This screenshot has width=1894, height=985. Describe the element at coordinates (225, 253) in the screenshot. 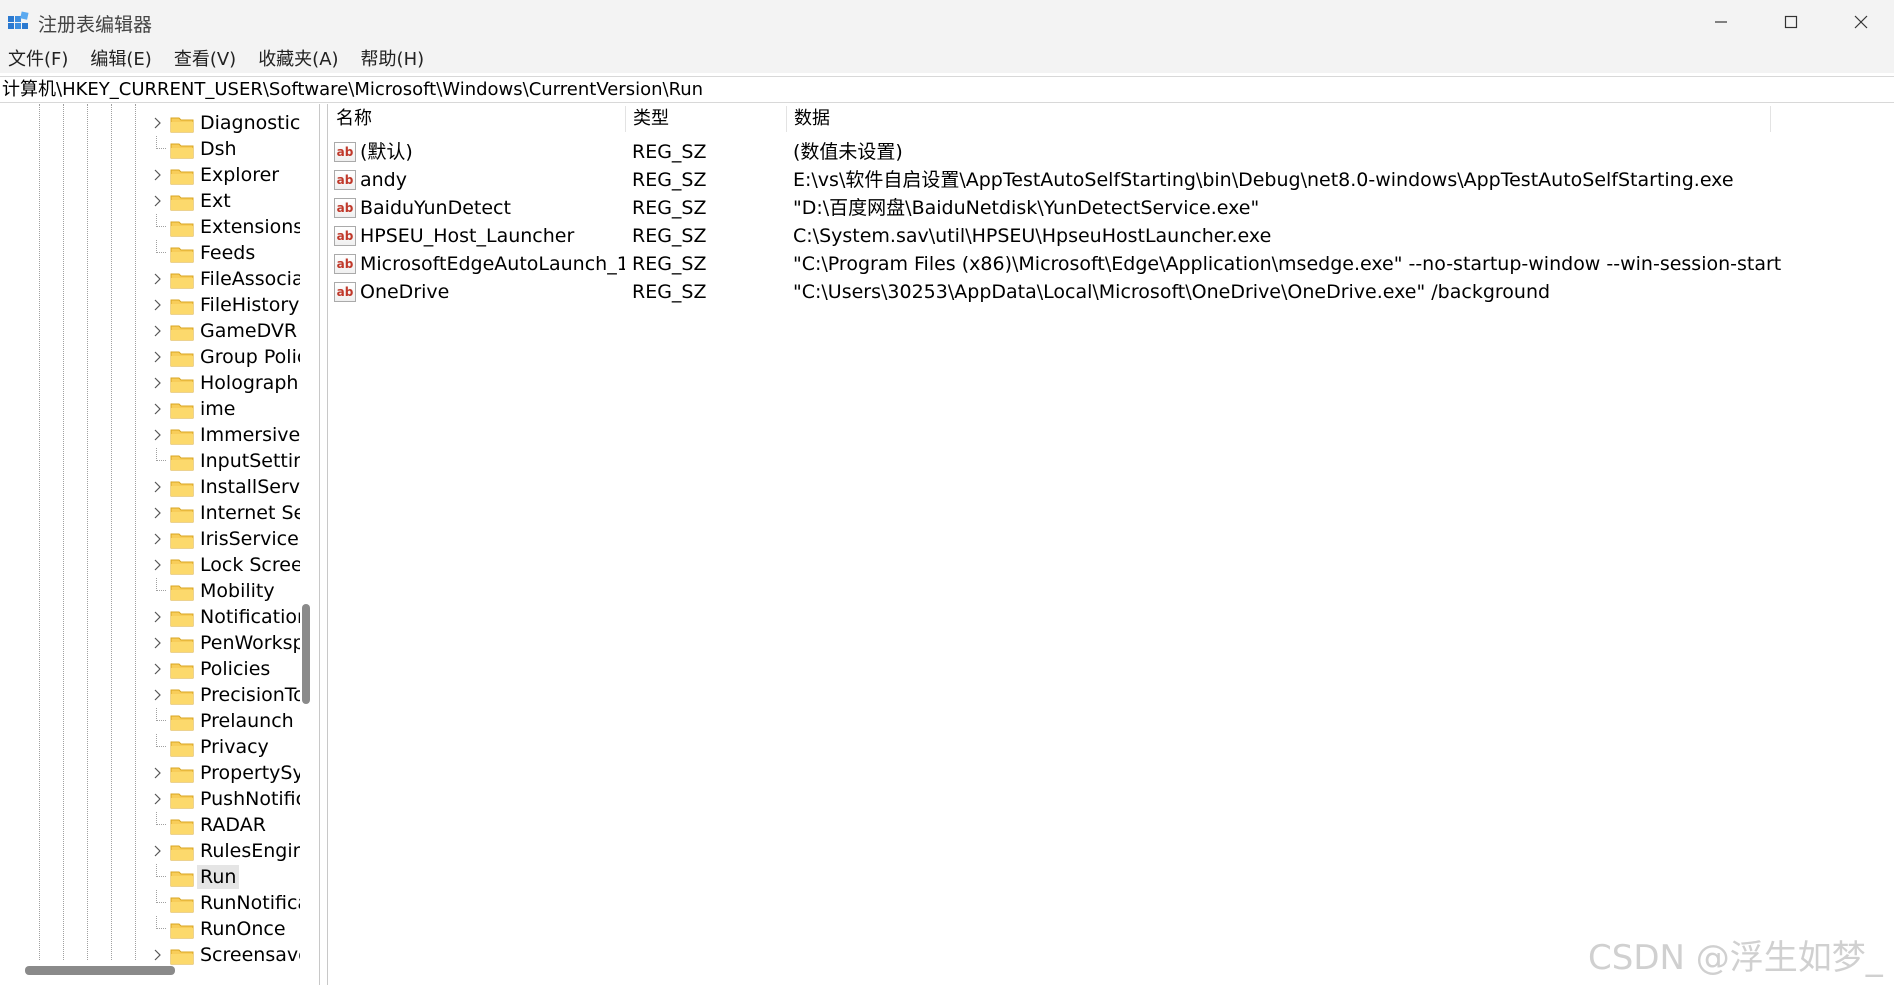

I see `tree-item: Feeds` at that location.